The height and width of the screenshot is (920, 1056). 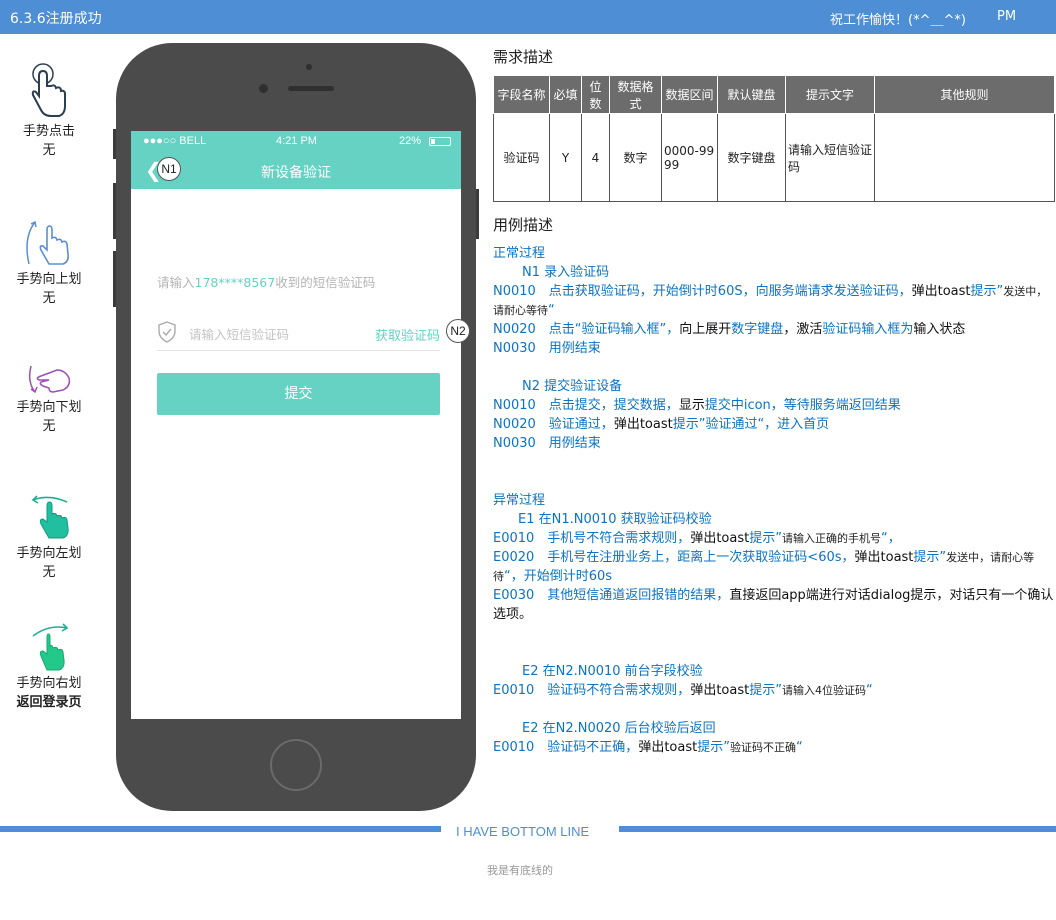 What do you see at coordinates (619, 728) in the screenshot?
I see `e2b-title: E2 在N2.N0020 后台校验后返回` at bounding box center [619, 728].